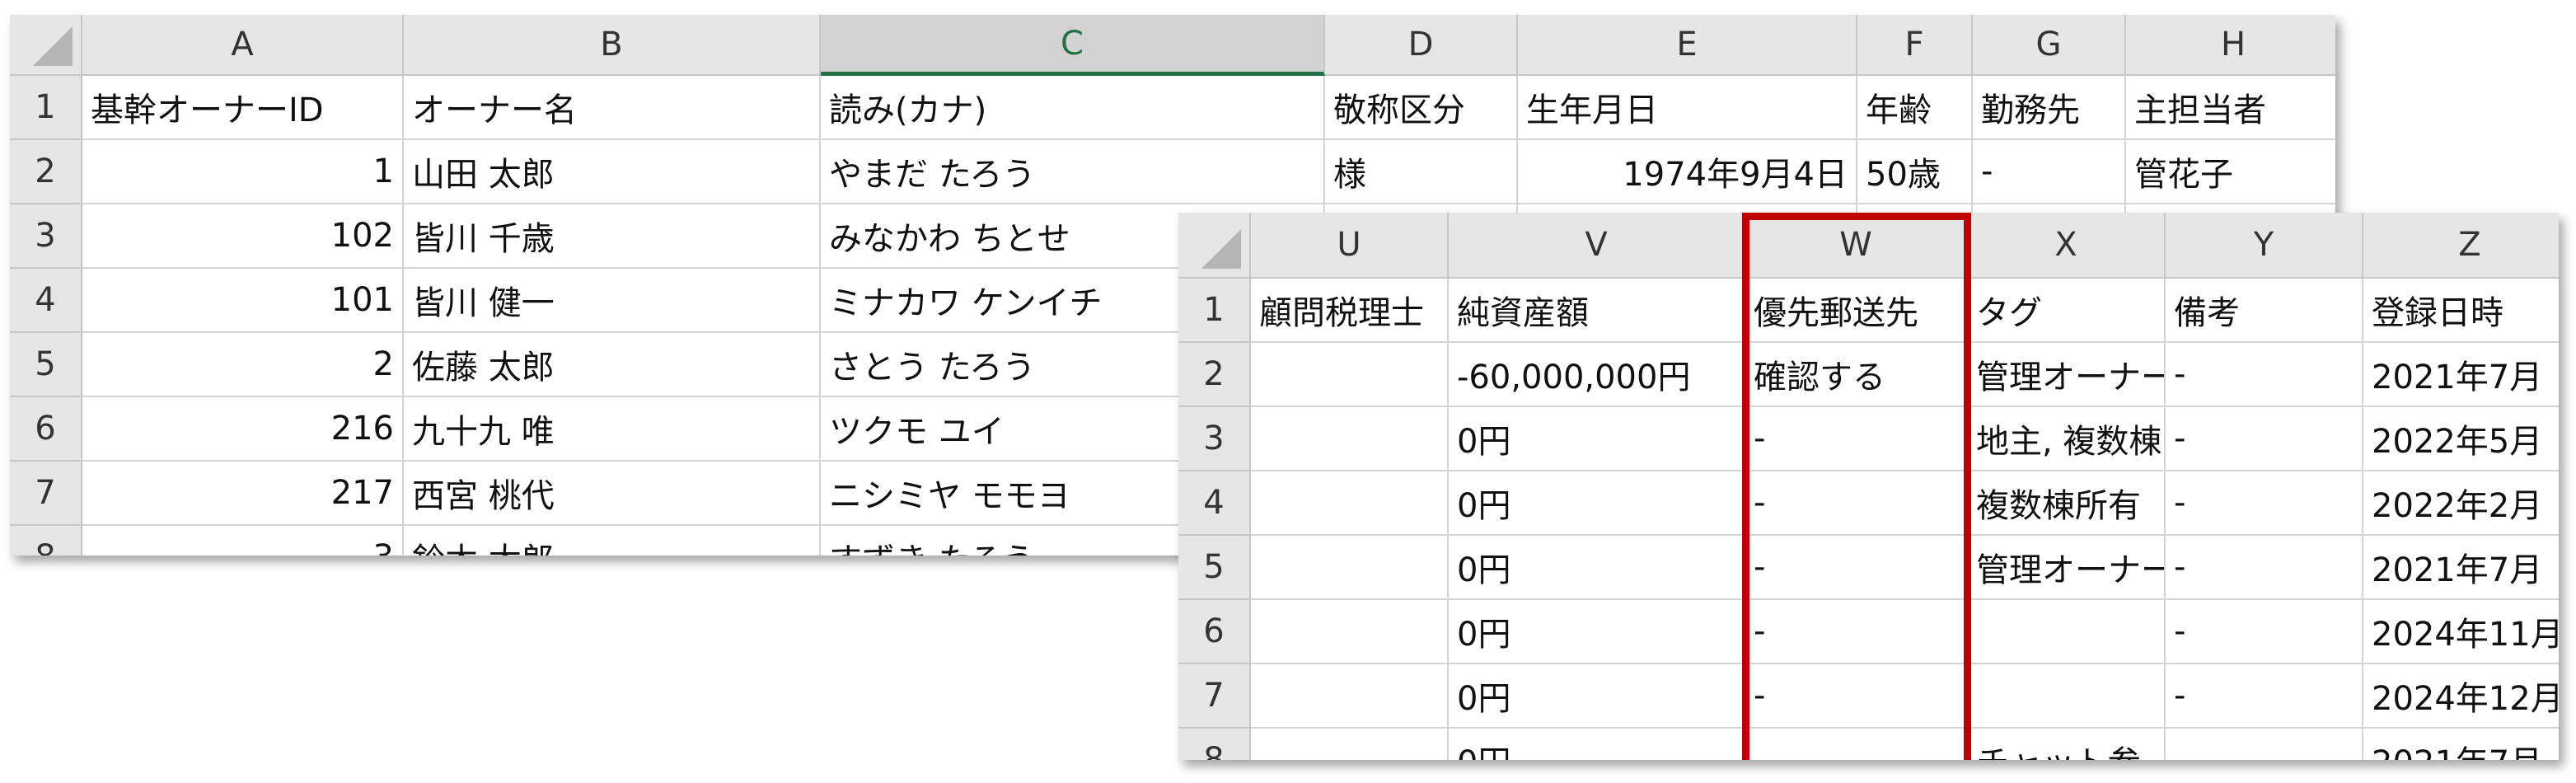  I want to click on cell-y2: -, so click(2264, 375).